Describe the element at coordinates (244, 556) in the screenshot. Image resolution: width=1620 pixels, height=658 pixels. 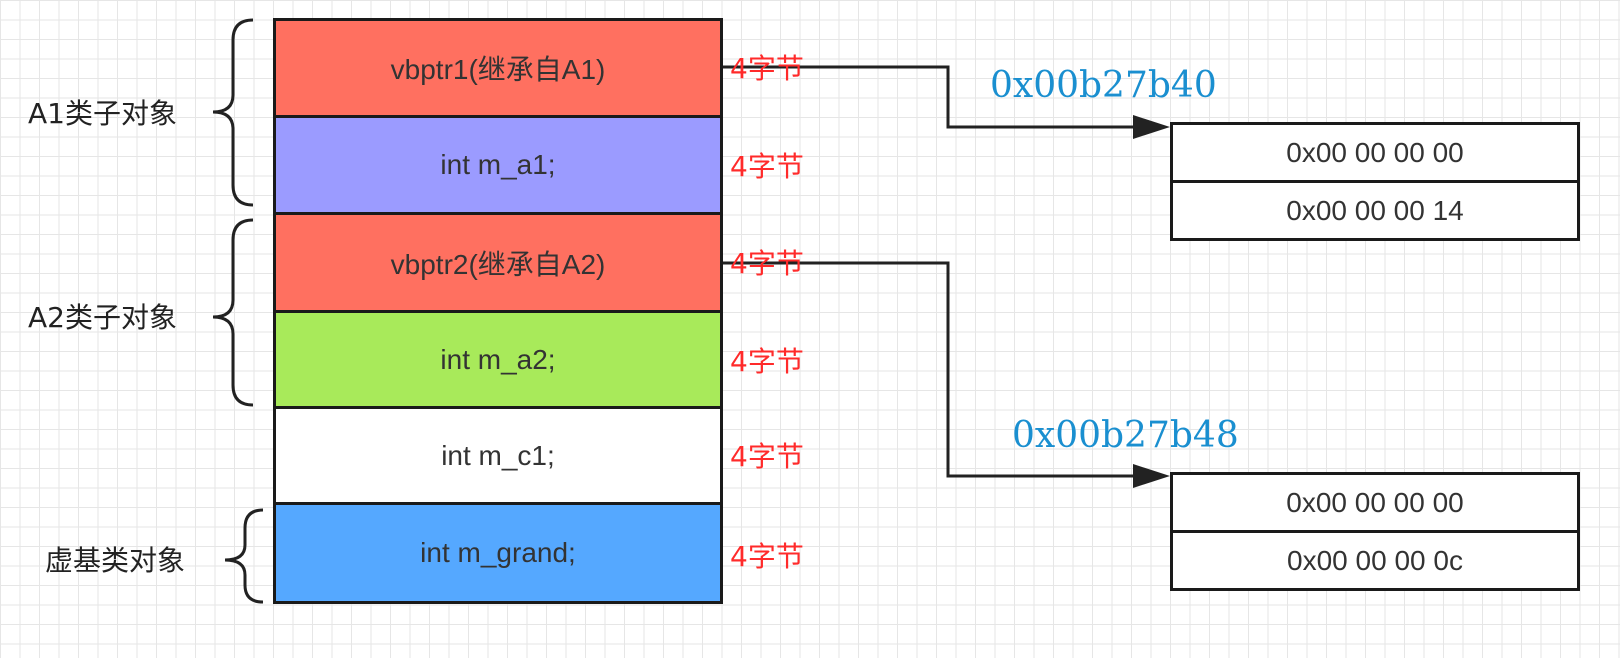
I see `brace-virtual-base` at that location.